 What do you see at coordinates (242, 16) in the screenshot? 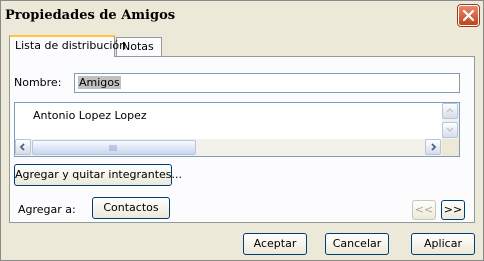
I see `title-bar: Propiedades de Amigos` at bounding box center [242, 16].